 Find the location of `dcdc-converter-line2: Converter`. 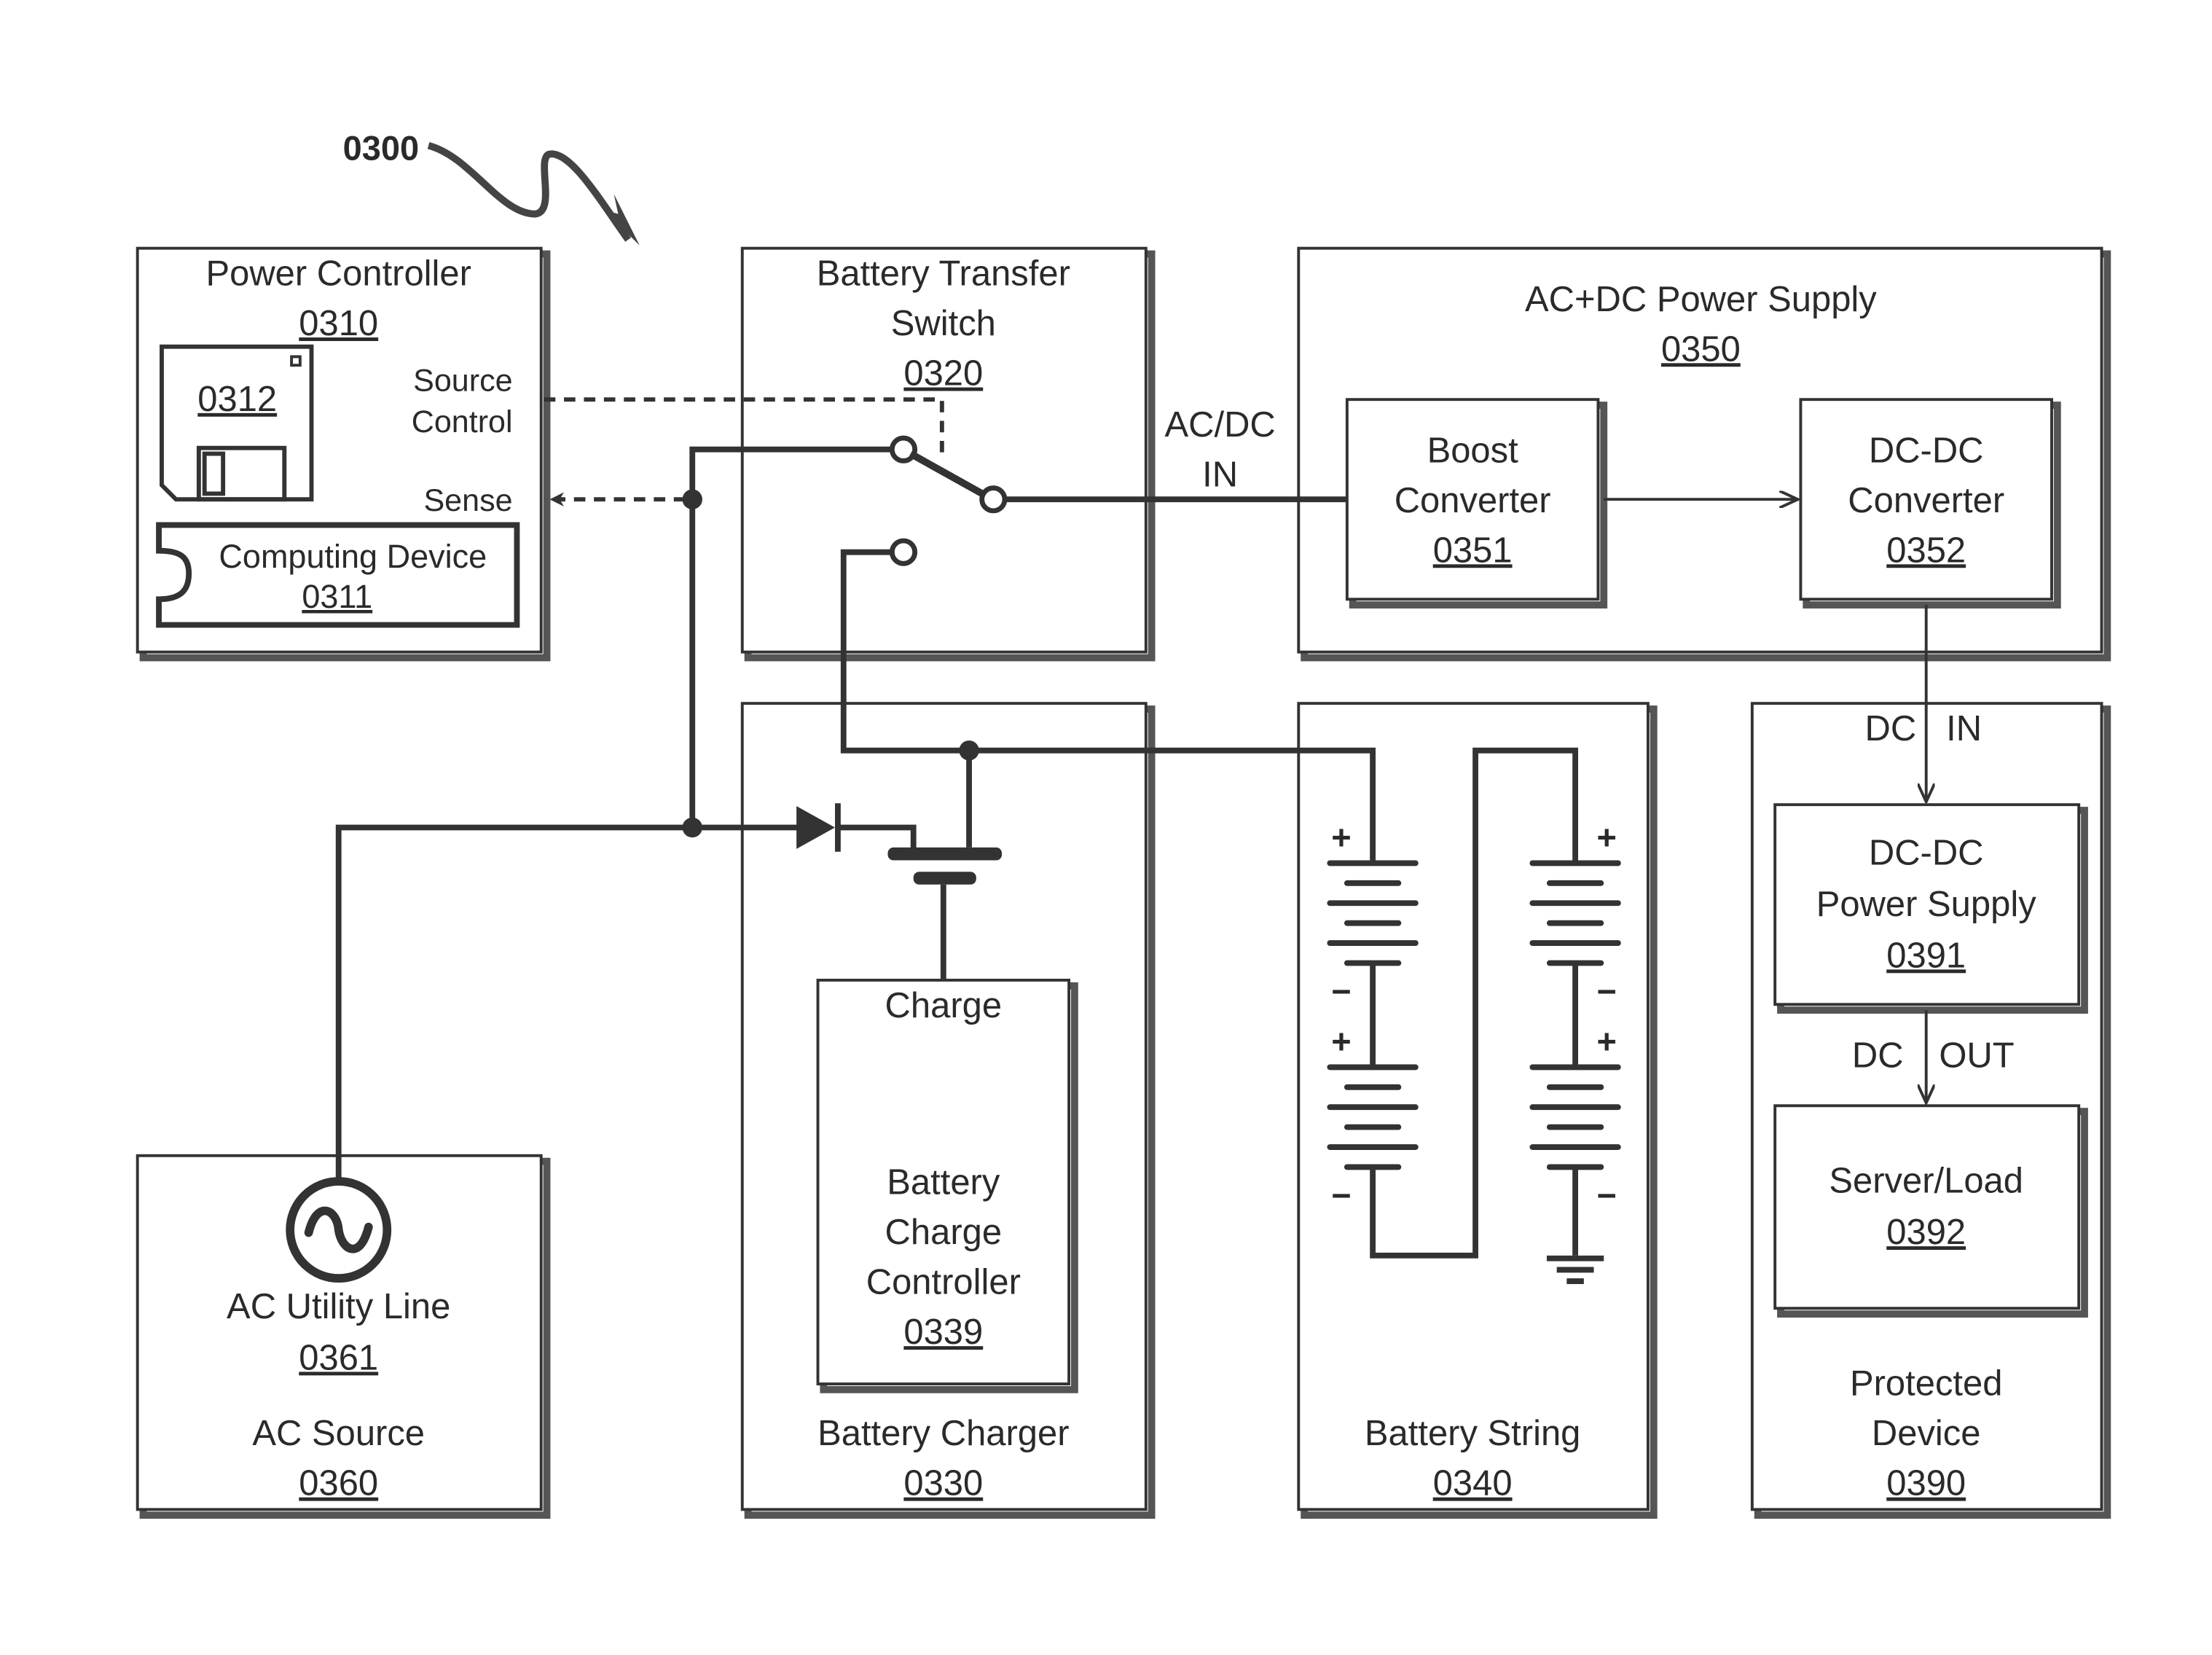

dcdc-converter-line2: Converter is located at coordinates (1926, 500).